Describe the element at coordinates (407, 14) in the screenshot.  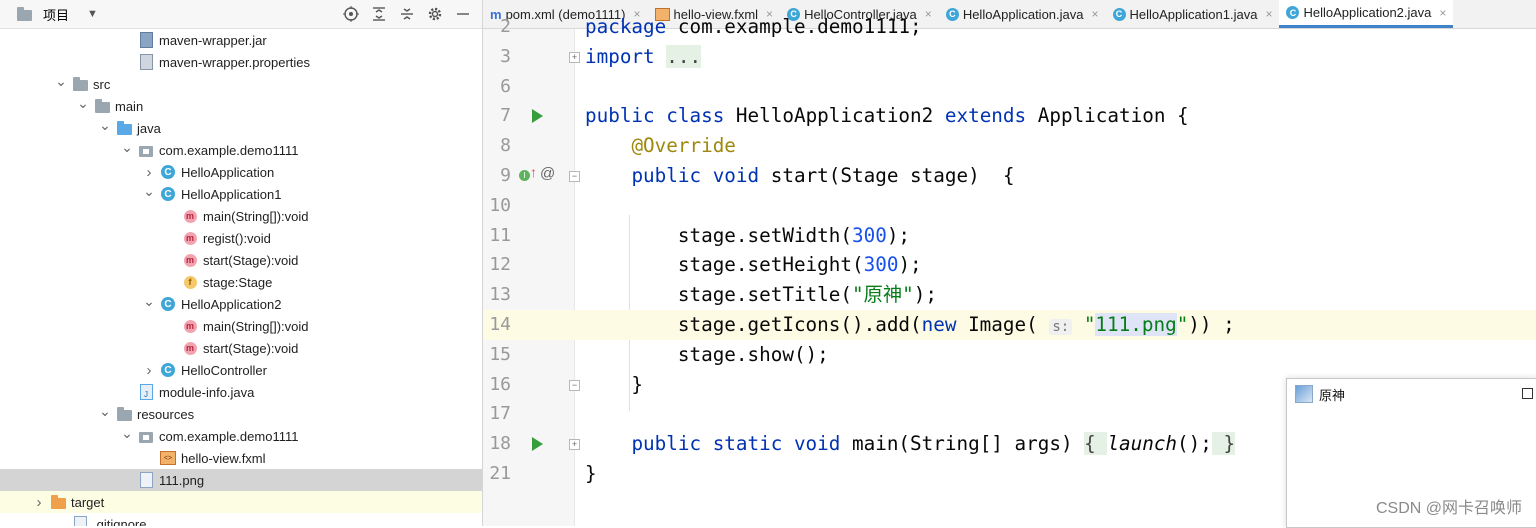
I see `collapse-all-icon` at that location.